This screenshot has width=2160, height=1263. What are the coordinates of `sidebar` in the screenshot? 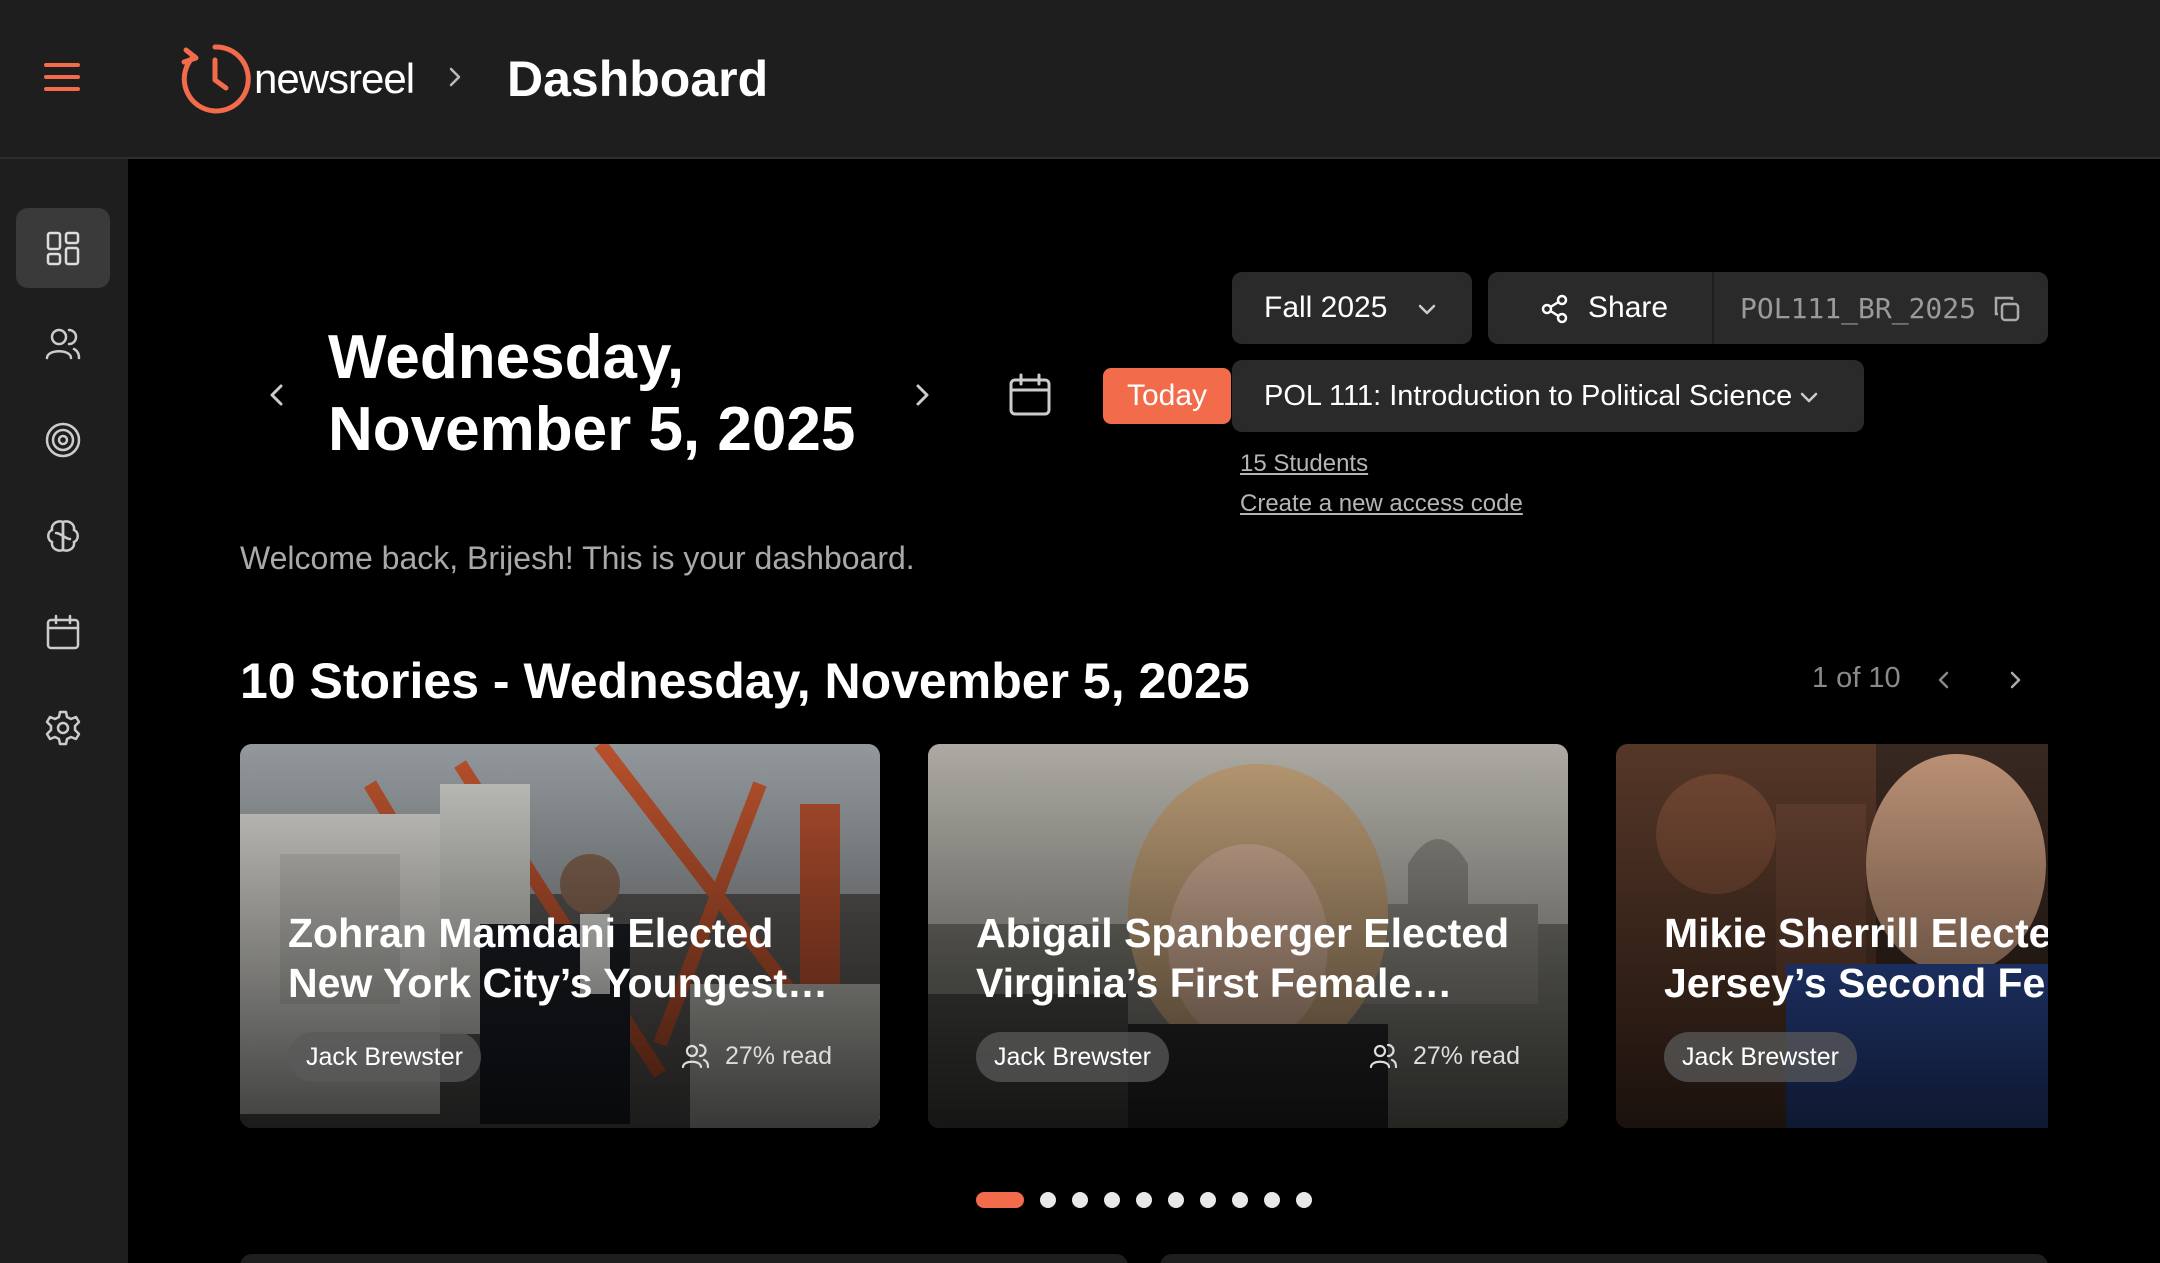 It's located at (64, 711).